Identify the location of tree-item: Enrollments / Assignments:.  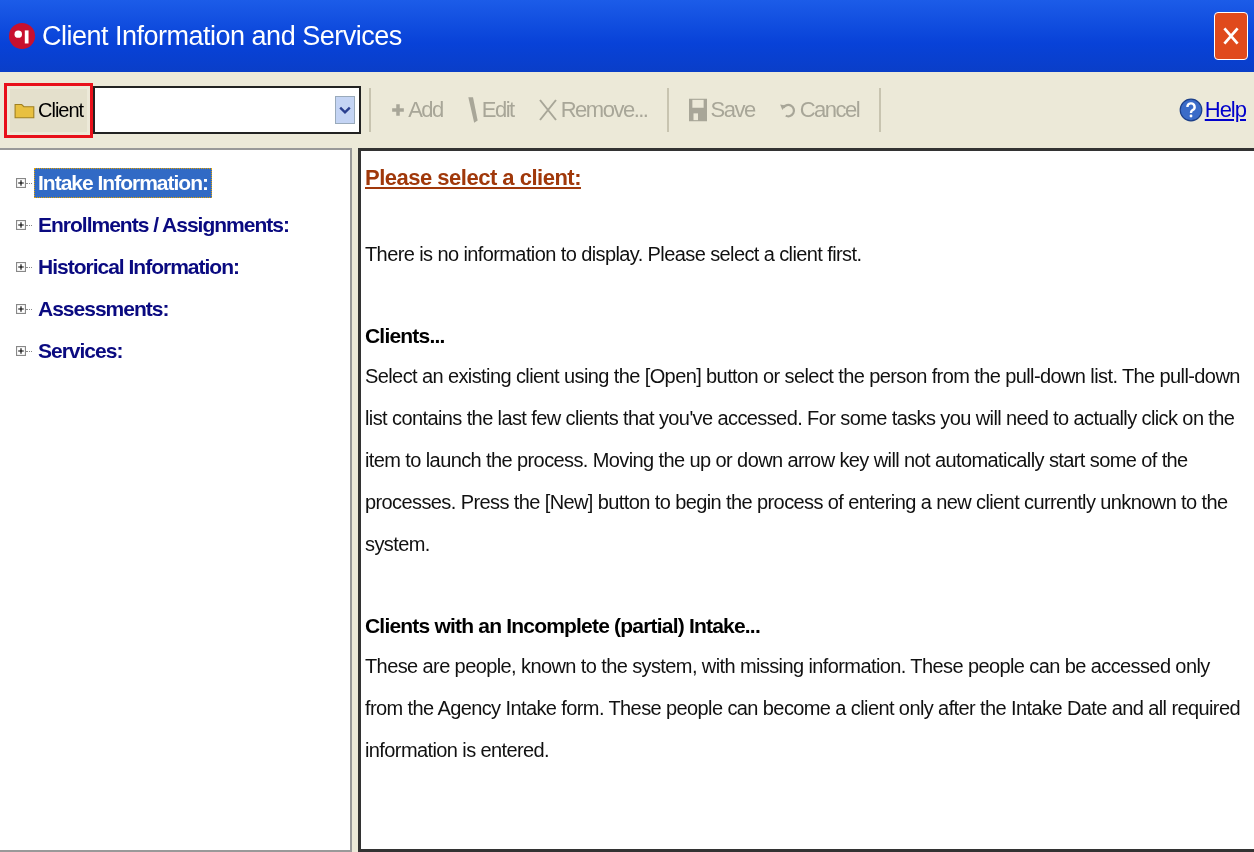
(163, 225).